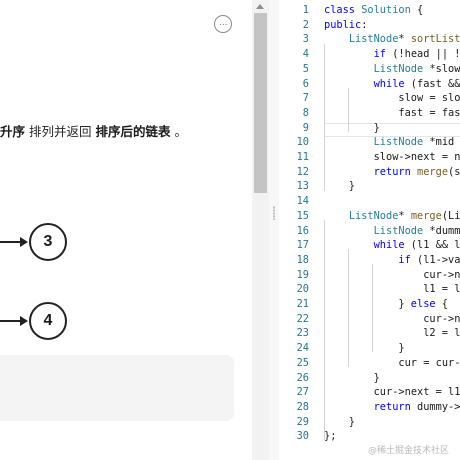 The image size is (460, 460). I want to click on code-line: 23 l2 = l2, so click(369, 333).